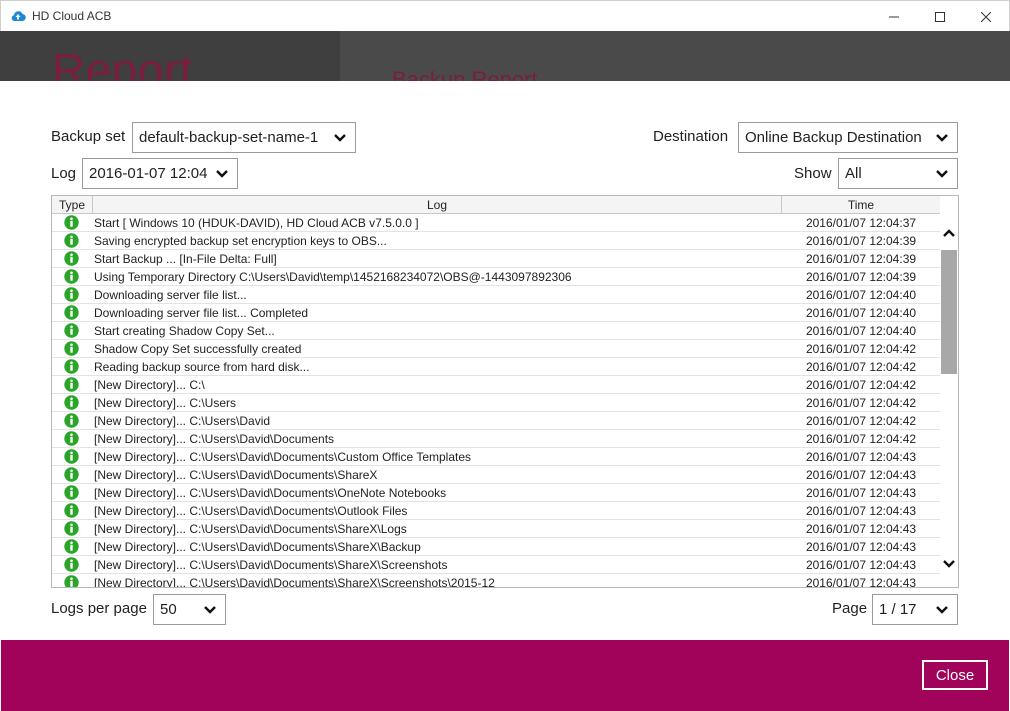 The height and width of the screenshot is (711, 1010). Describe the element at coordinates (229, 137) in the screenshot. I see `backup-set-value: default-backup-set-name-1` at that location.